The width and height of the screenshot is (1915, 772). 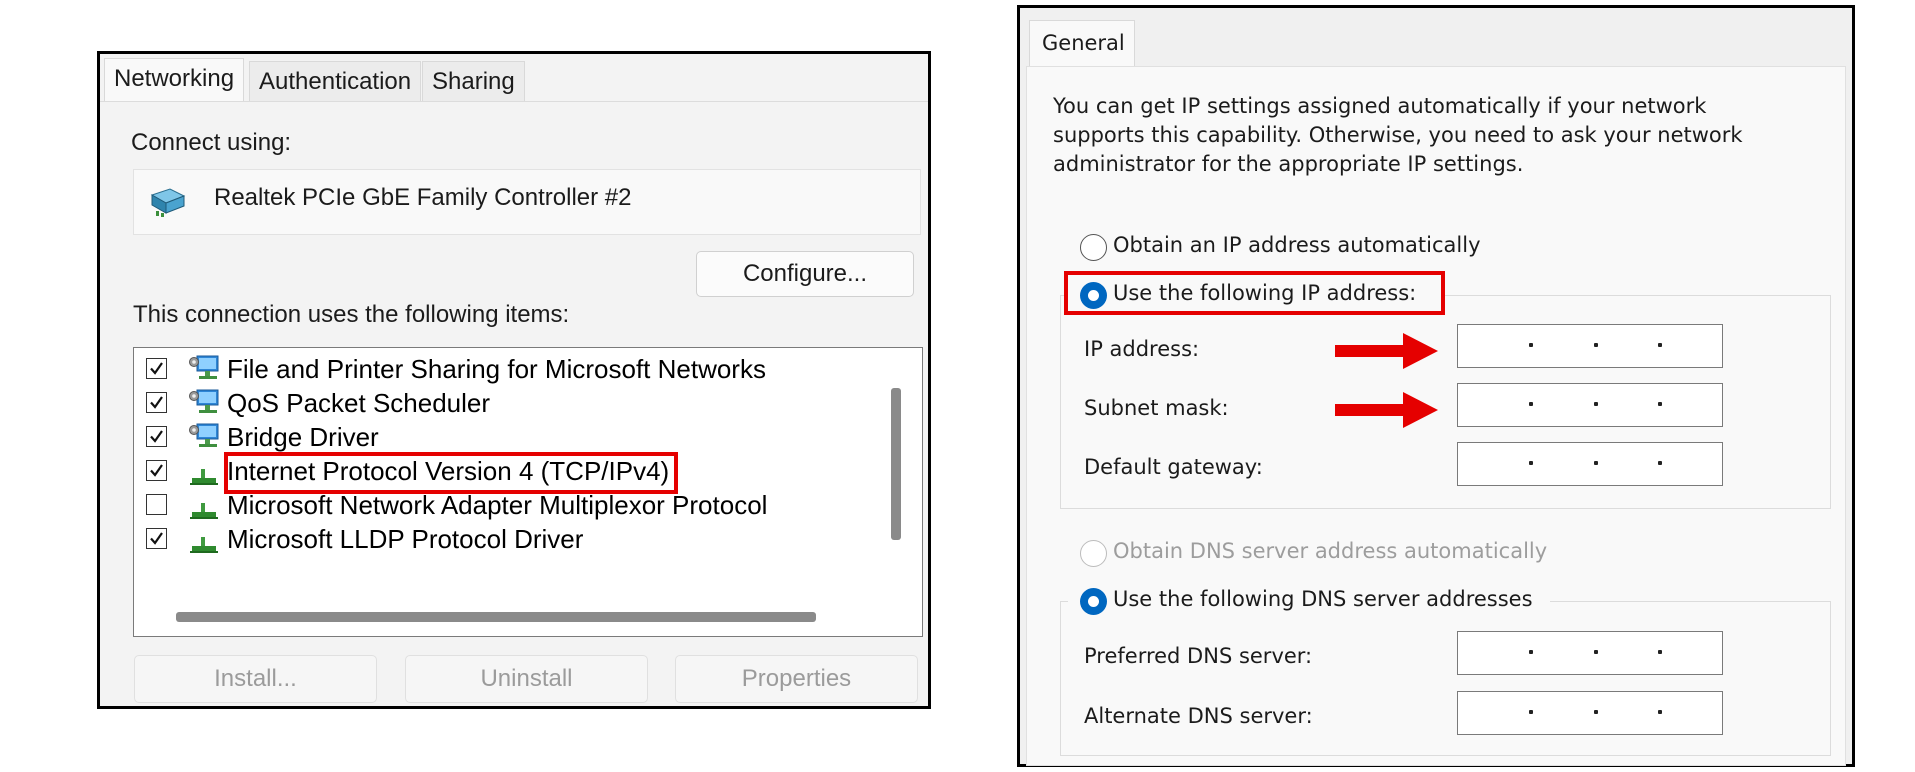 What do you see at coordinates (1198, 716) in the screenshot?
I see `alternate-dns-label: Alternate DNS server:` at bounding box center [1198, 716].